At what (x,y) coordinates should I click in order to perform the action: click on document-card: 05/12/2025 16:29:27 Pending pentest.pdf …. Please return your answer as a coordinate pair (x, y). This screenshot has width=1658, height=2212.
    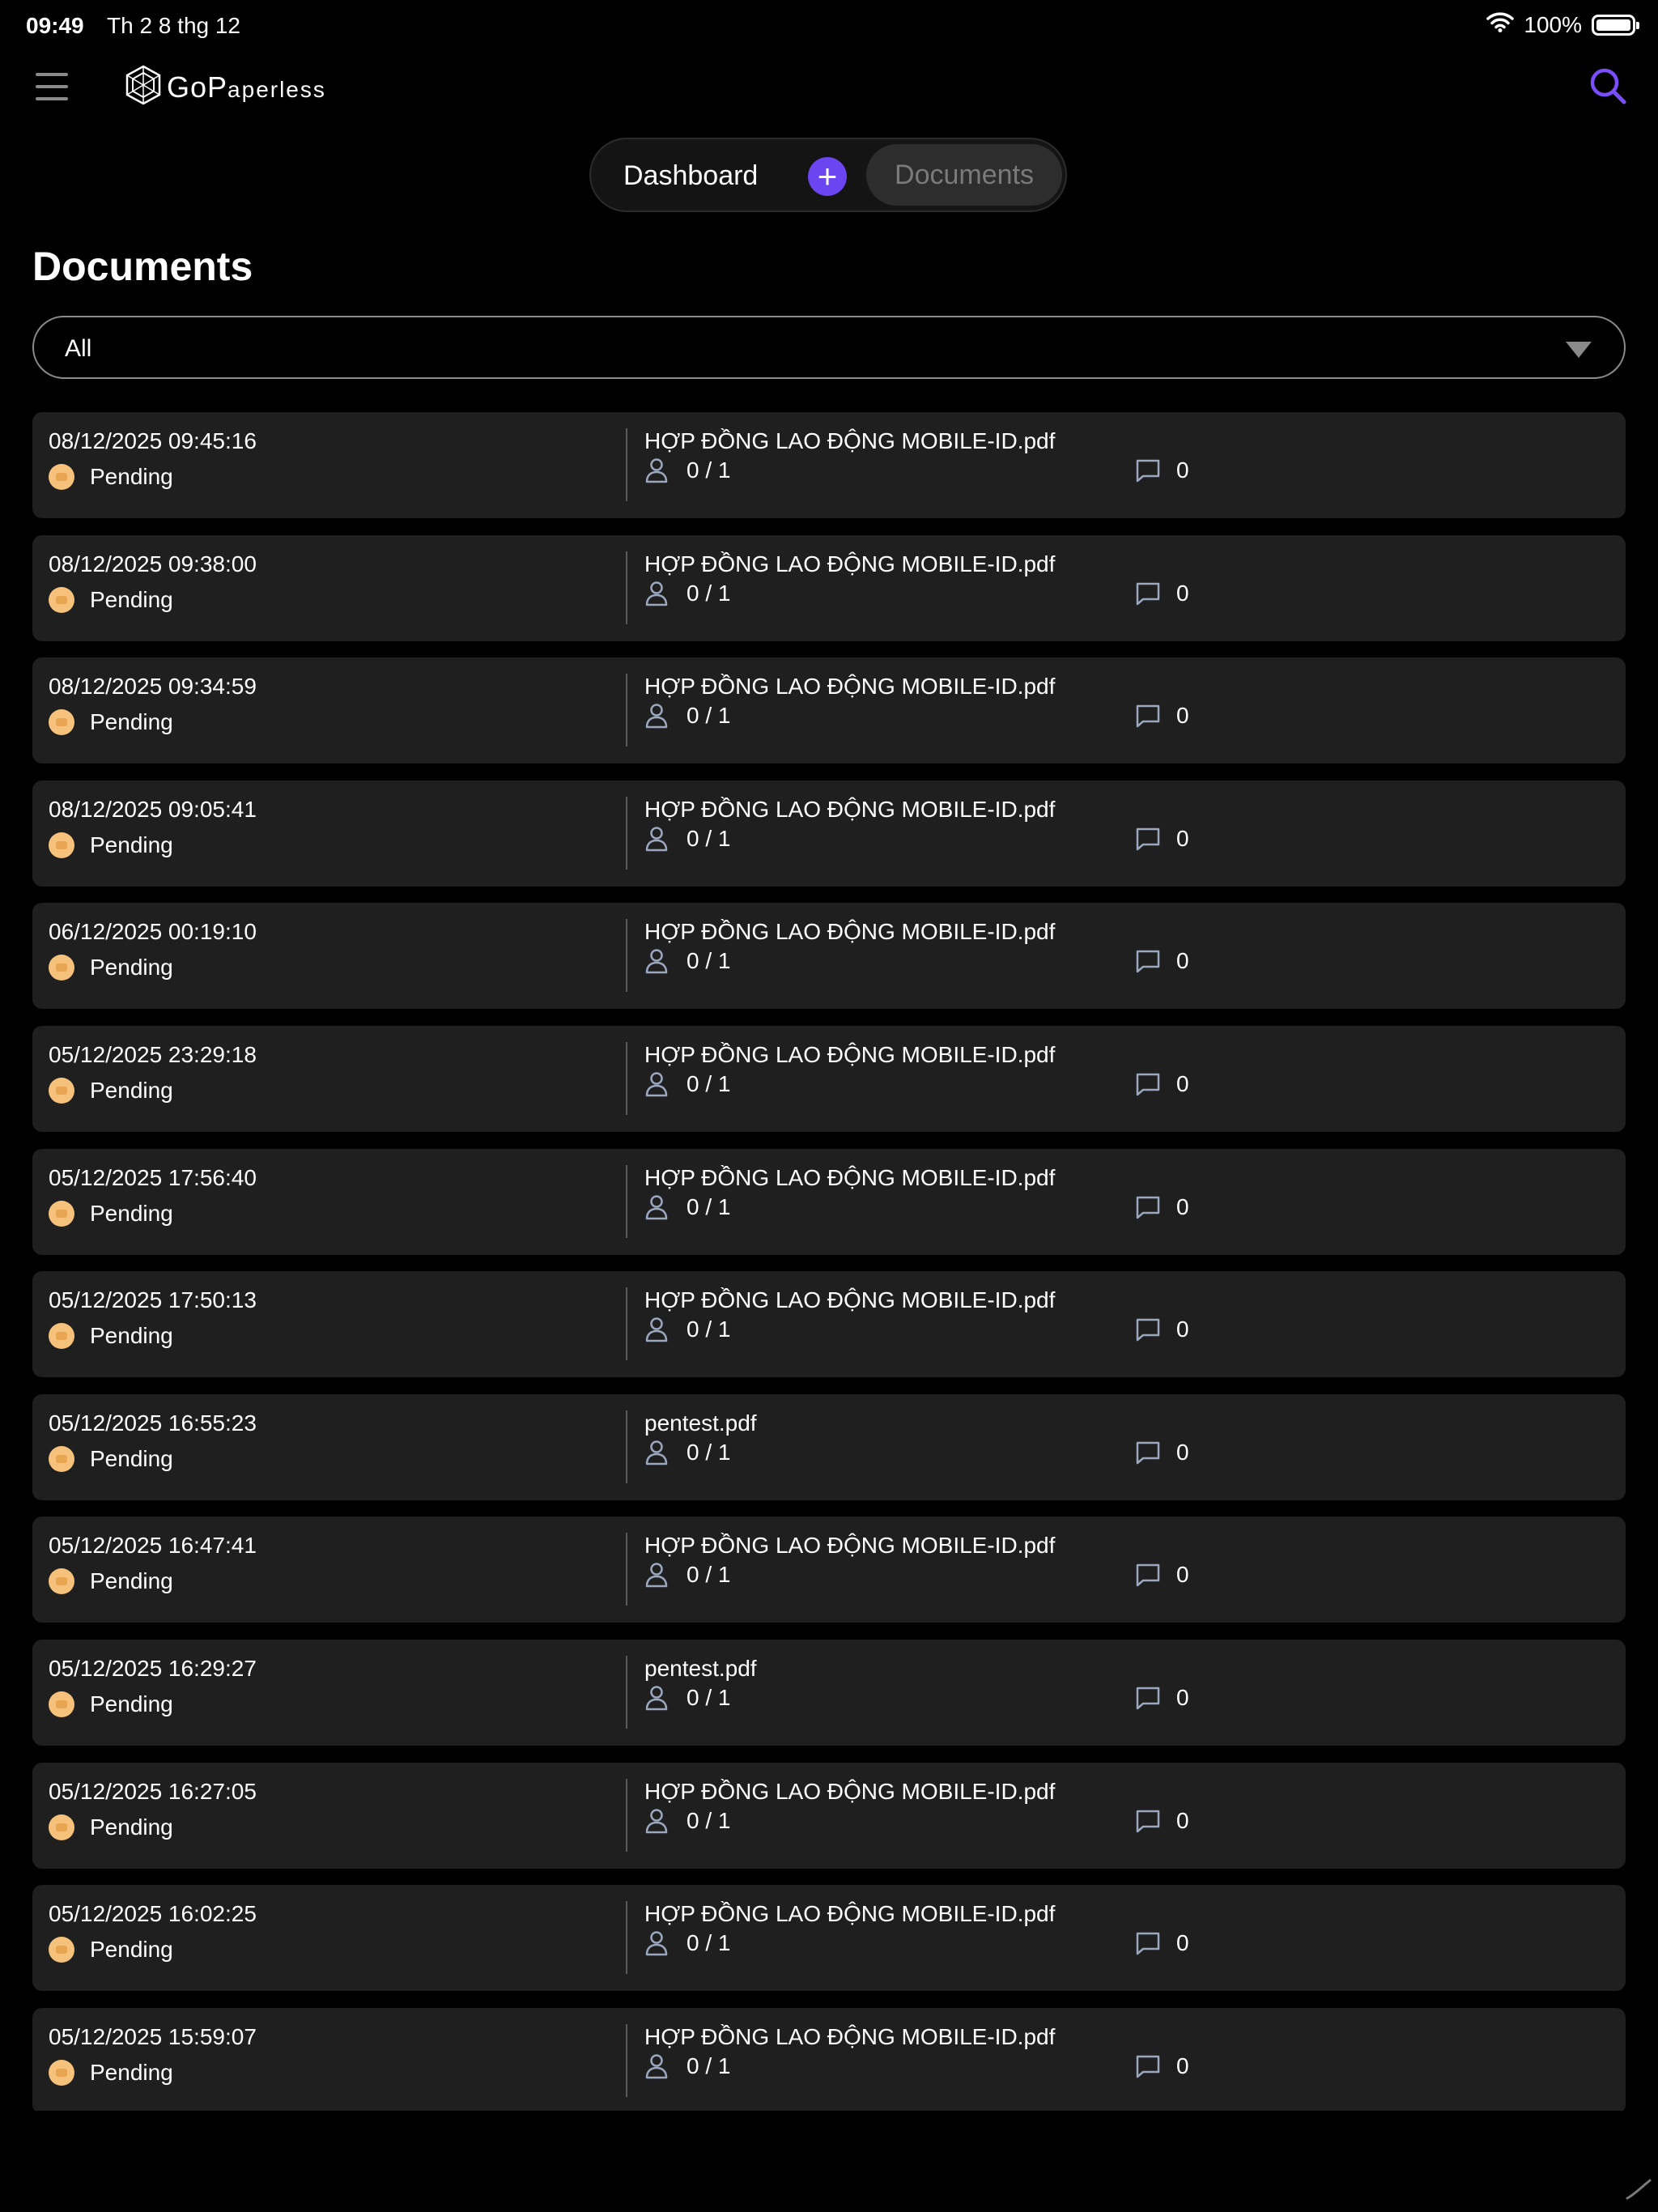
    Looking at the image, I should click on (829, 1693).